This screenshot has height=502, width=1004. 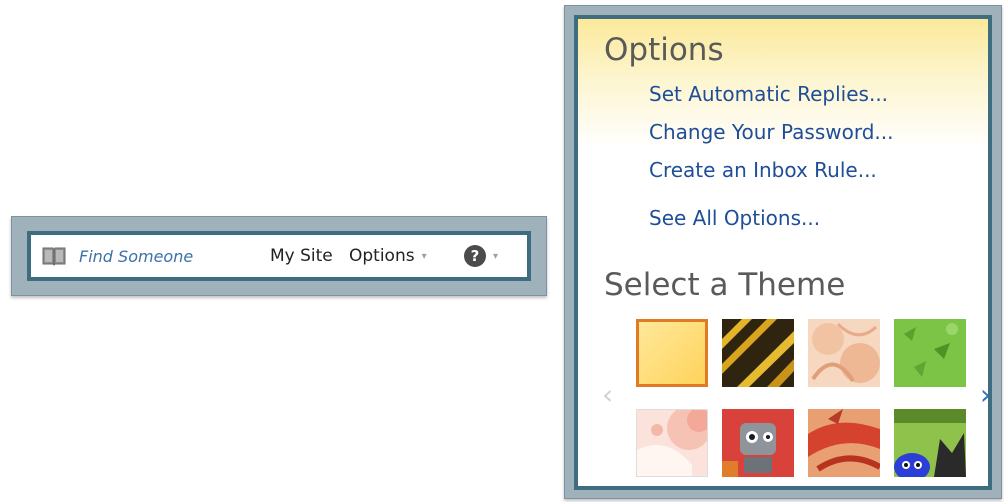 I want to click on find-someone-link: Find Someone, so click(x=117, y=256).